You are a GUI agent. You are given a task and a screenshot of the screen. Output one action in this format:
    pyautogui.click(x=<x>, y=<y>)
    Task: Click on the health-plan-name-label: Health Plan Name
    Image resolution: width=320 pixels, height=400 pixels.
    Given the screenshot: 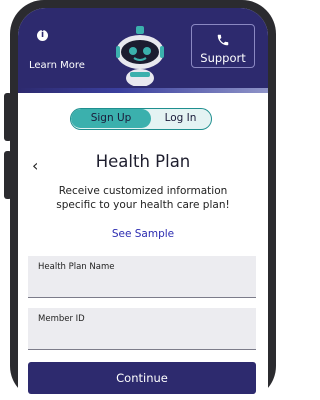 What is the action you would take?
    pyautogui.click(x=76, y=267)
    